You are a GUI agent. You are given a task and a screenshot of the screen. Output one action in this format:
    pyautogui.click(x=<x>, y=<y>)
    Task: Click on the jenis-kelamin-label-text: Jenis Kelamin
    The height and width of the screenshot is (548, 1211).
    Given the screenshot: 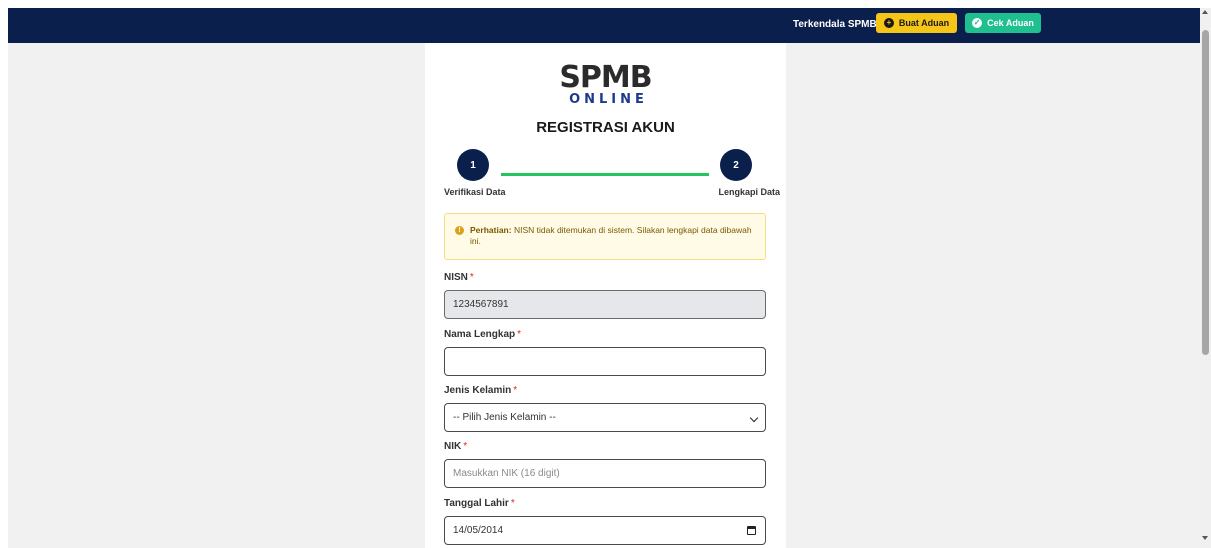 What is the action you would take?
    pyautogui.click(x=478, y=390)
    